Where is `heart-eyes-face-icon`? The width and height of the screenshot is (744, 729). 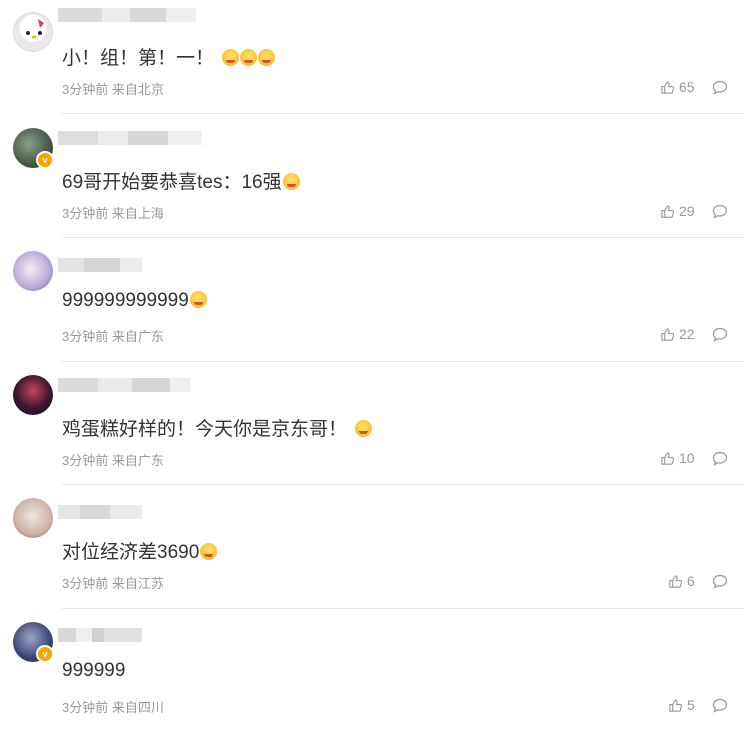
heart-eyes-face-icon is located at coordinates (198, 299).